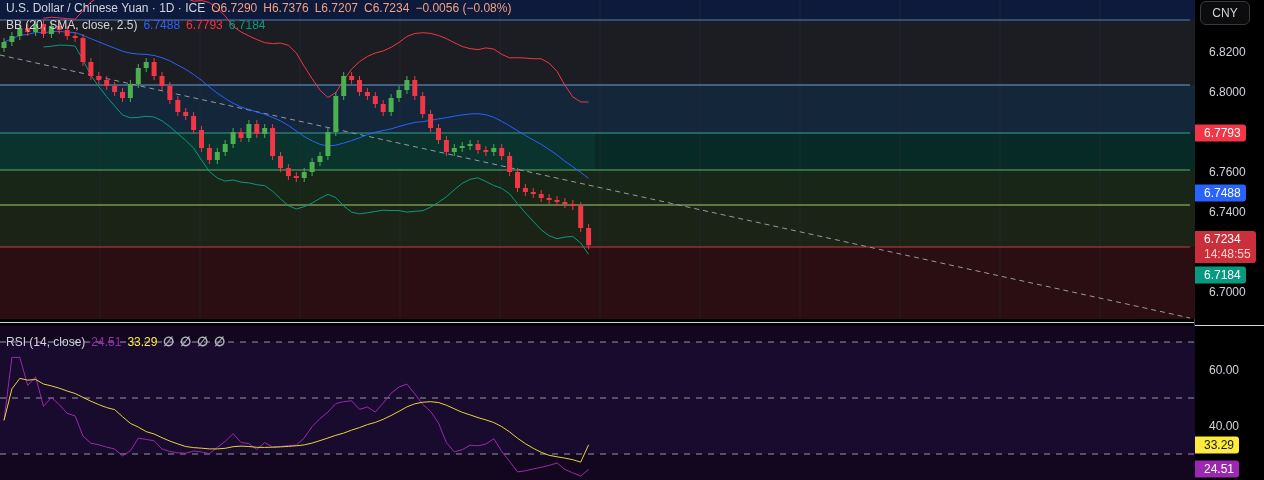 This screenshot has width=1264, height=480. Describe the element at coordinates (1220, 193) in the screenshot. I see `price-tag: 6.7488` at that location.